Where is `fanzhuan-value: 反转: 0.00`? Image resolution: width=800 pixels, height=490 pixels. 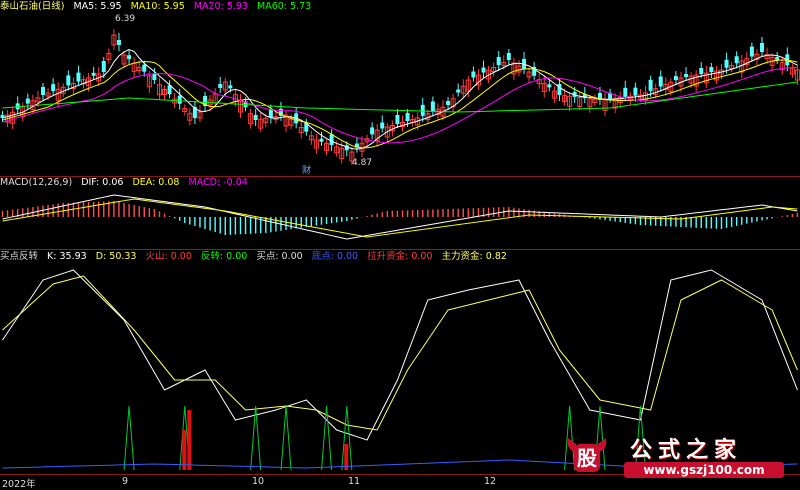
fanzhuan-value: 反转: 0.00 is located at coordinates (224, 256).